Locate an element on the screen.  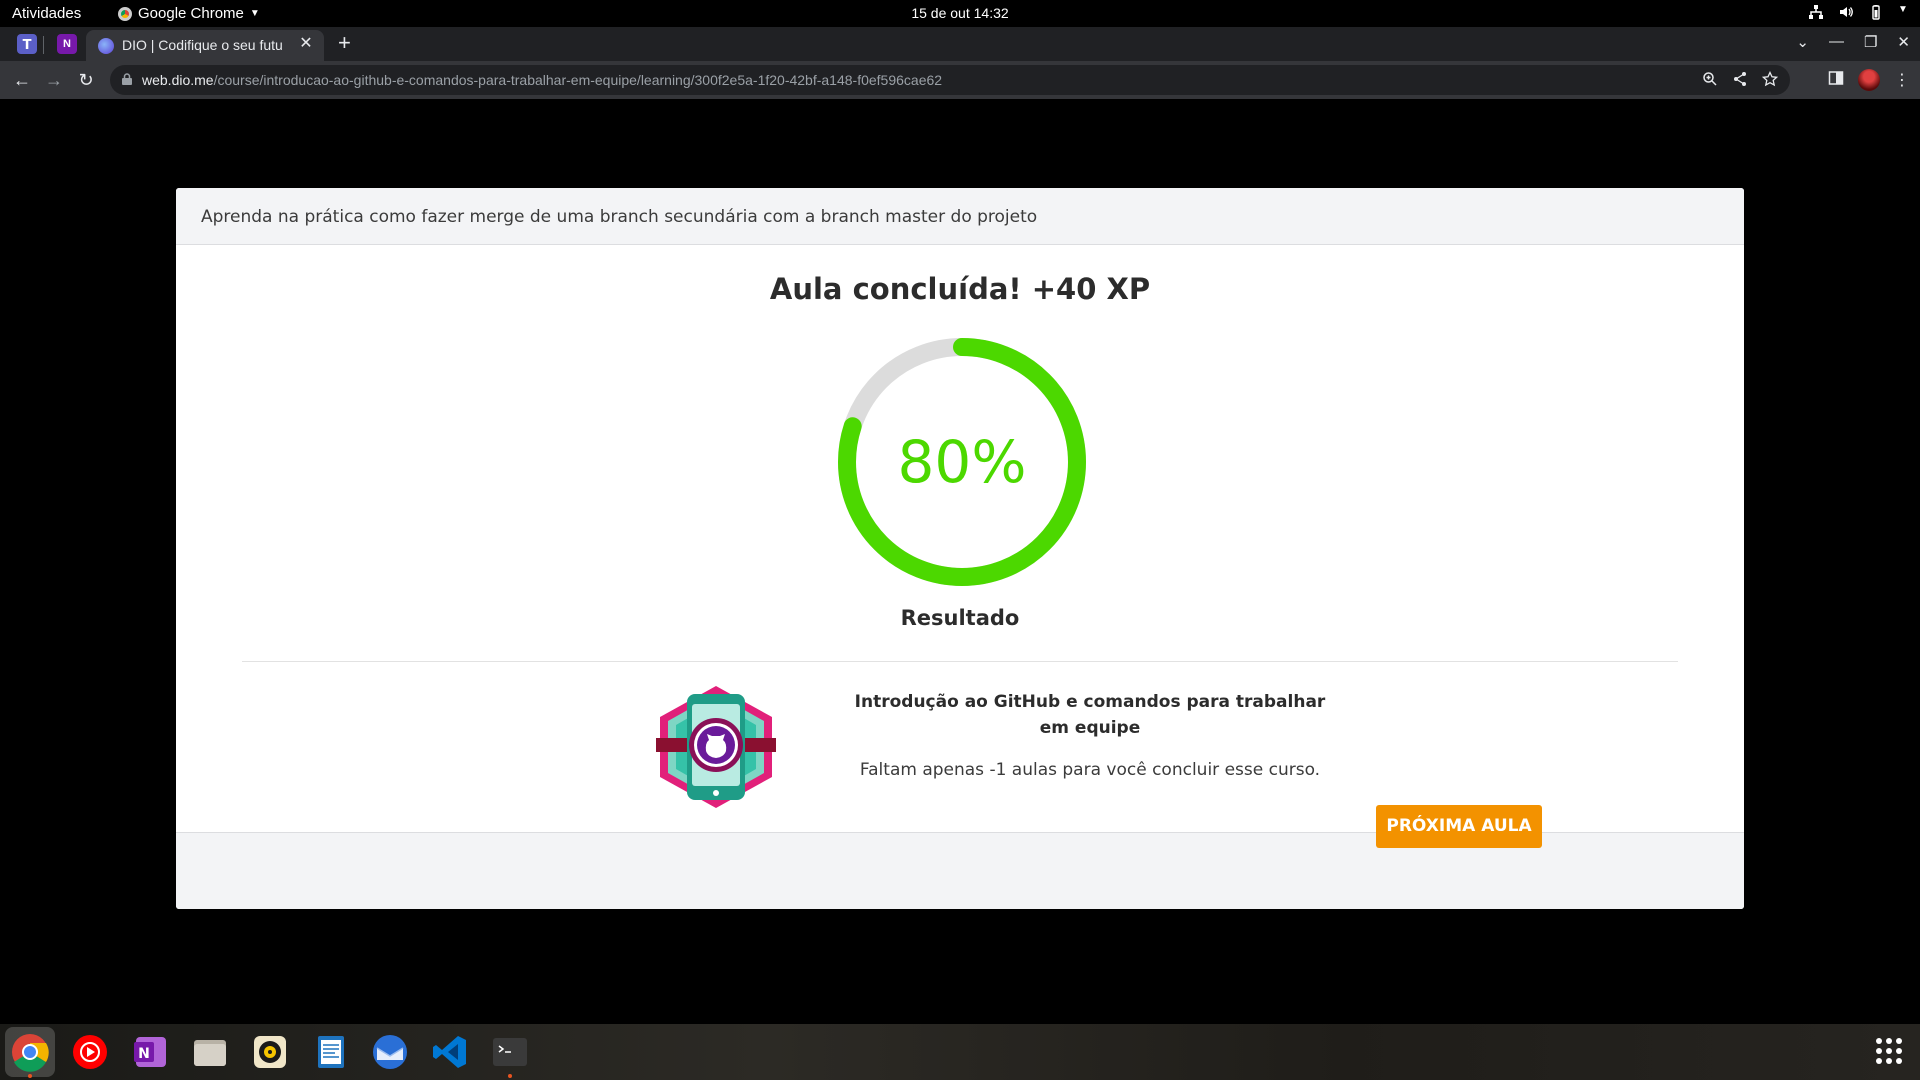
active-tab: DIO | Codifique o seu futu ✕ is located at coordinates (205, 45).